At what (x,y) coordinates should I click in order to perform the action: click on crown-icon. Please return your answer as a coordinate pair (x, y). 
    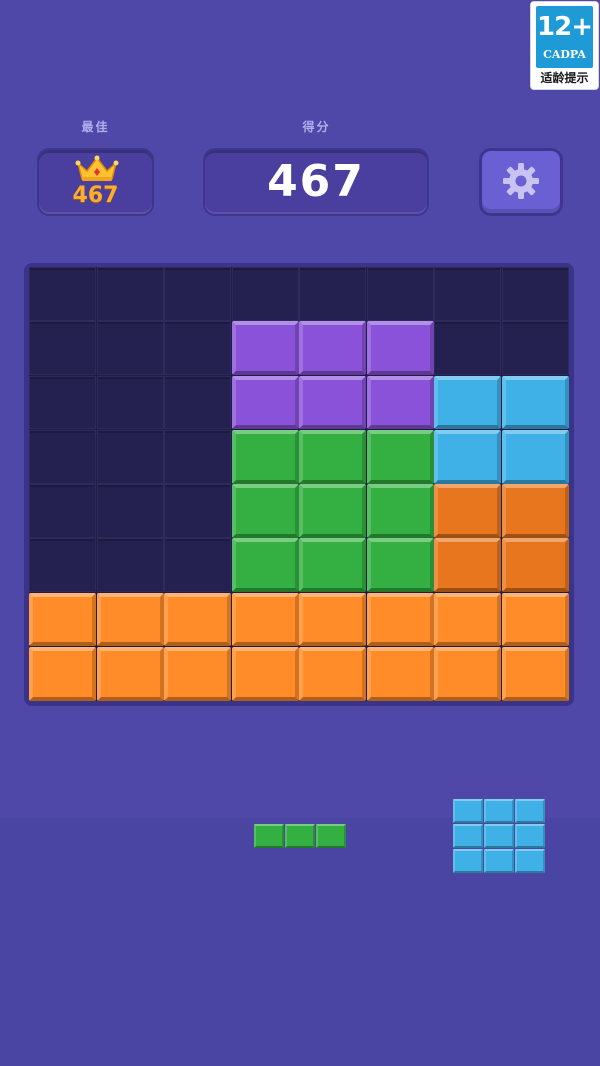
    Looking at the image, I should click on (97, 168).